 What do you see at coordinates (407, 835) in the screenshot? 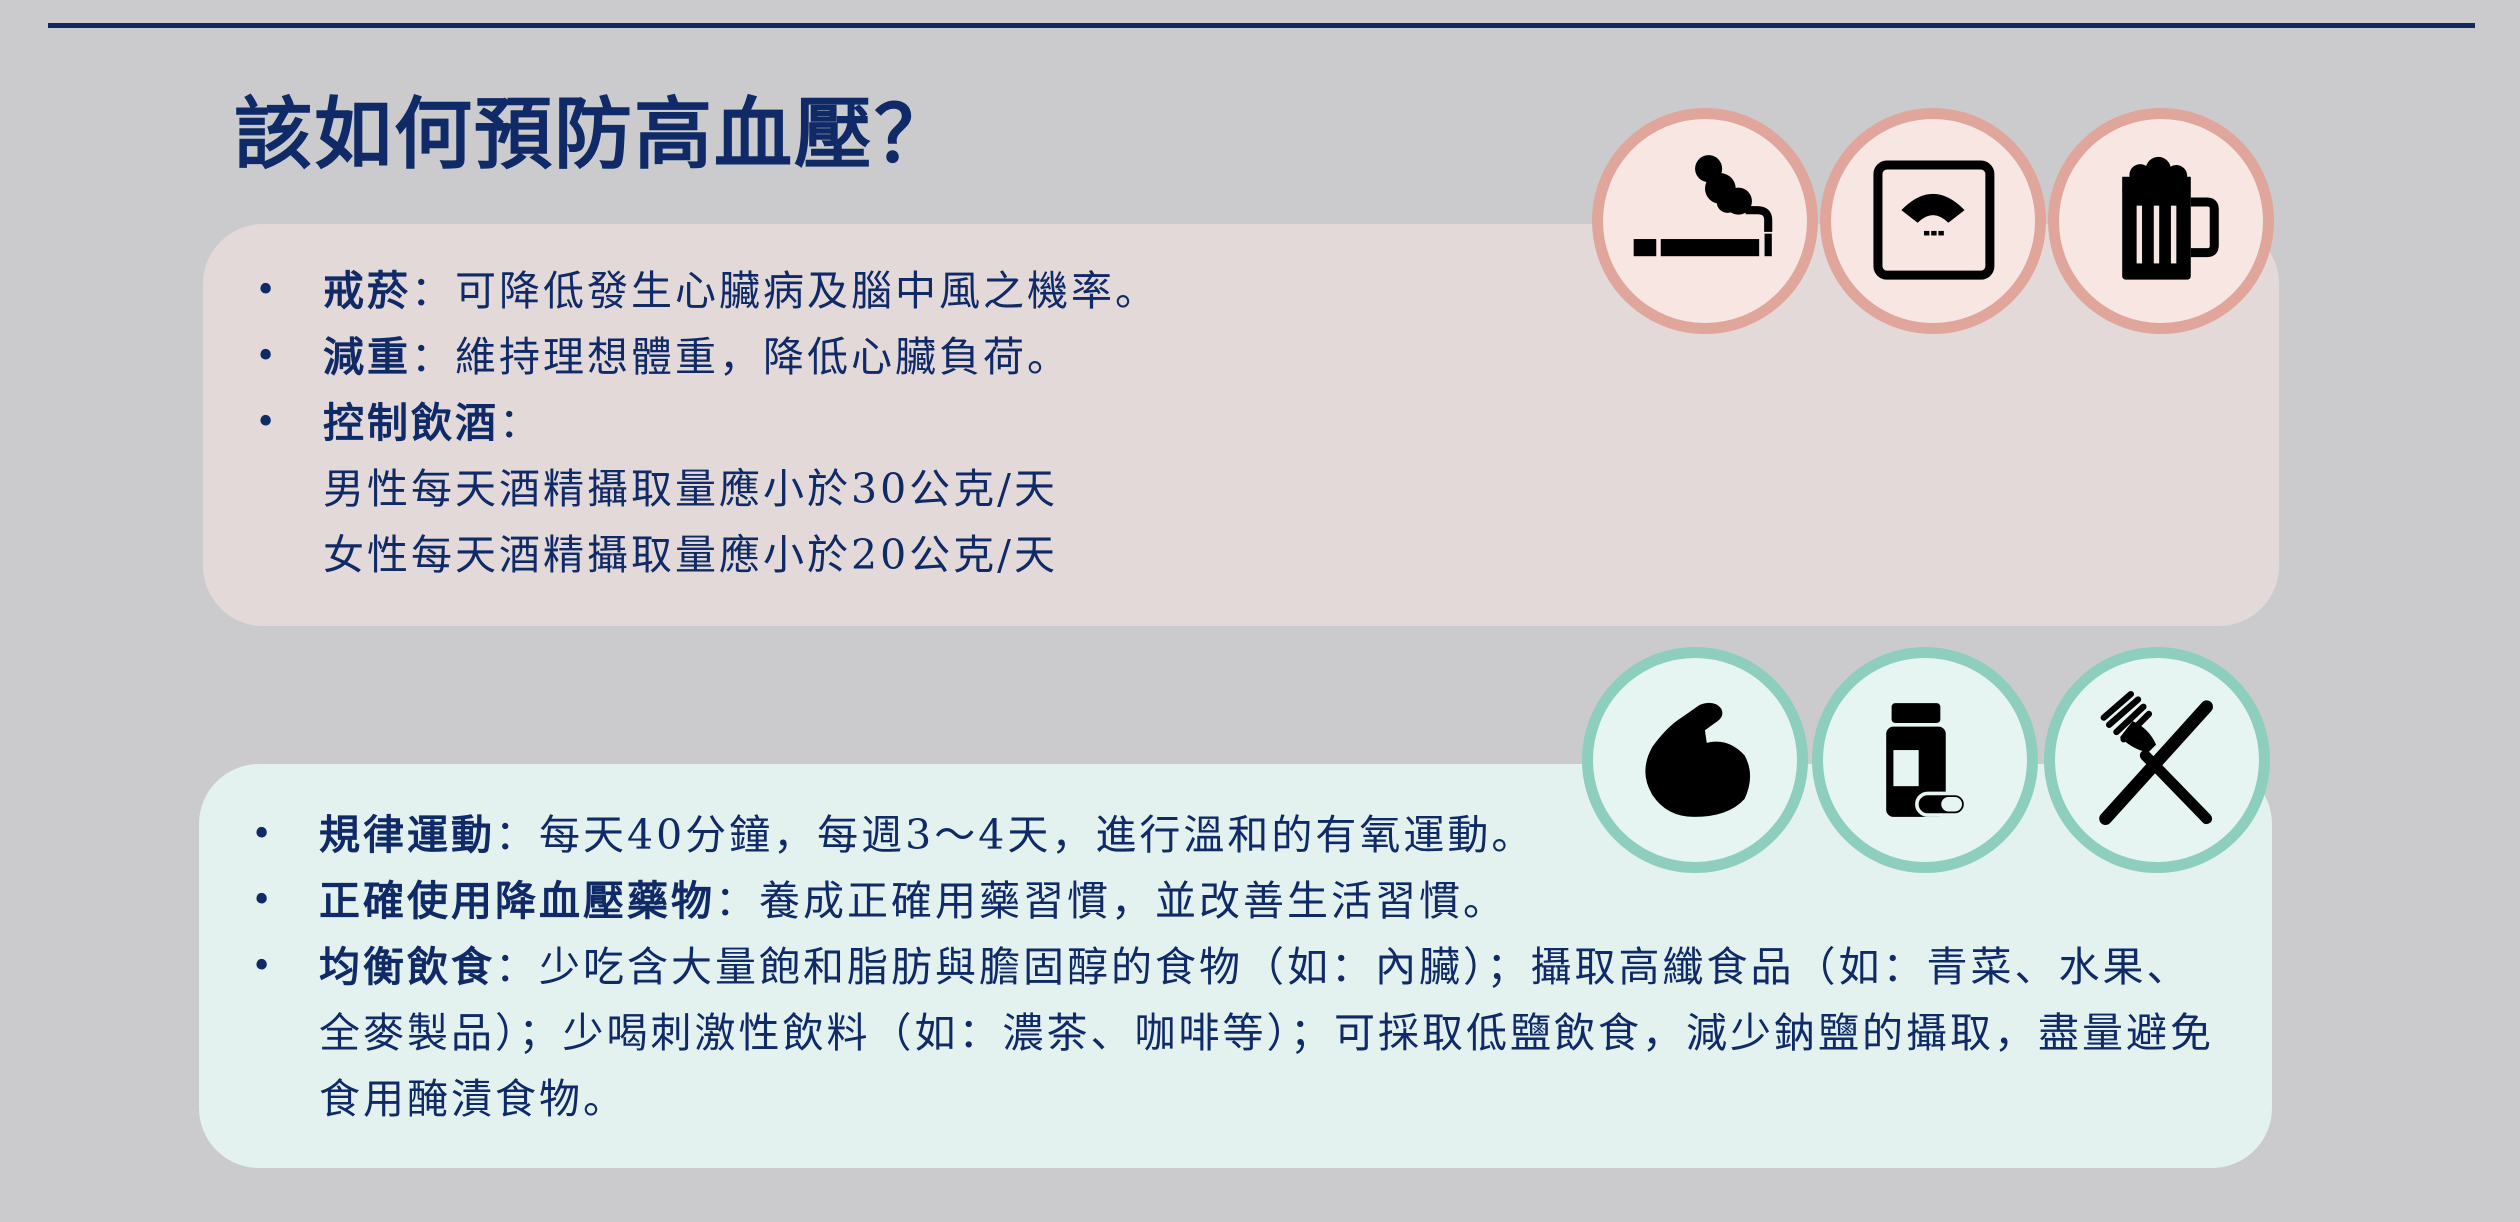
I see `tip-term: 規律運動` at bounding box center [407, 835].